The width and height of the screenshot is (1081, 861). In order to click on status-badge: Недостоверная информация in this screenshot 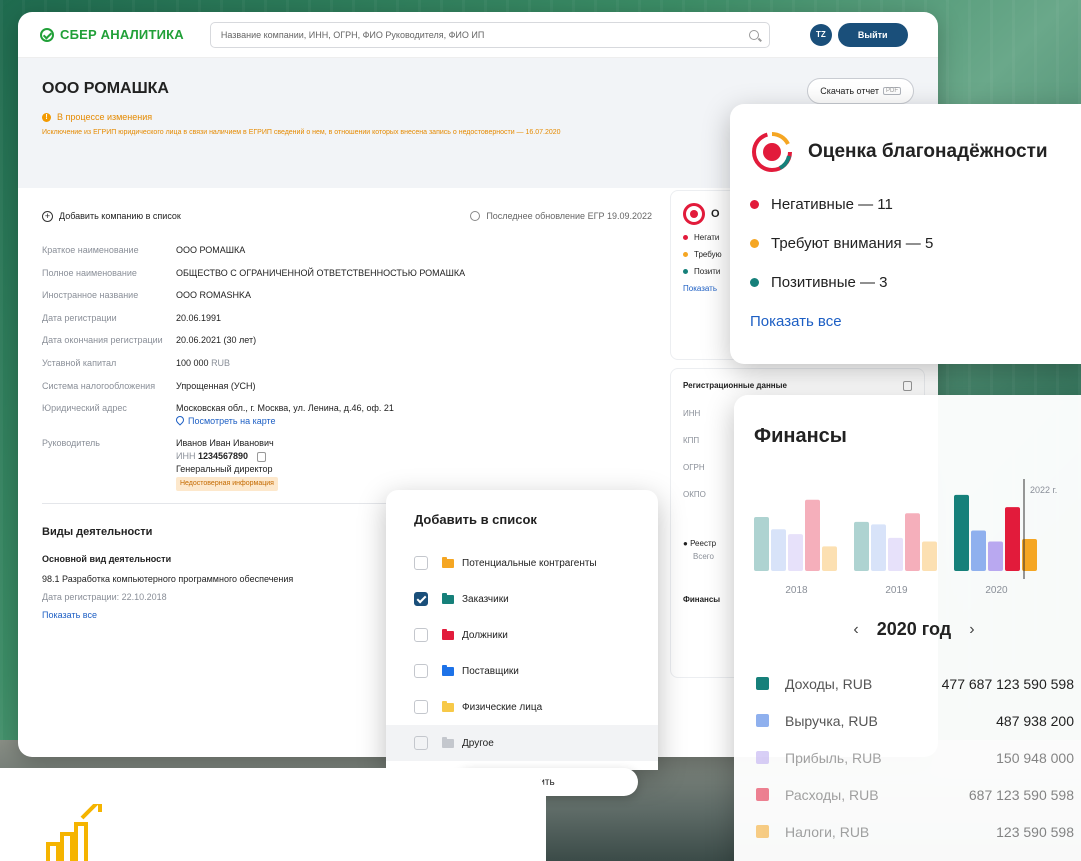, I will do `click(227, 484)`.